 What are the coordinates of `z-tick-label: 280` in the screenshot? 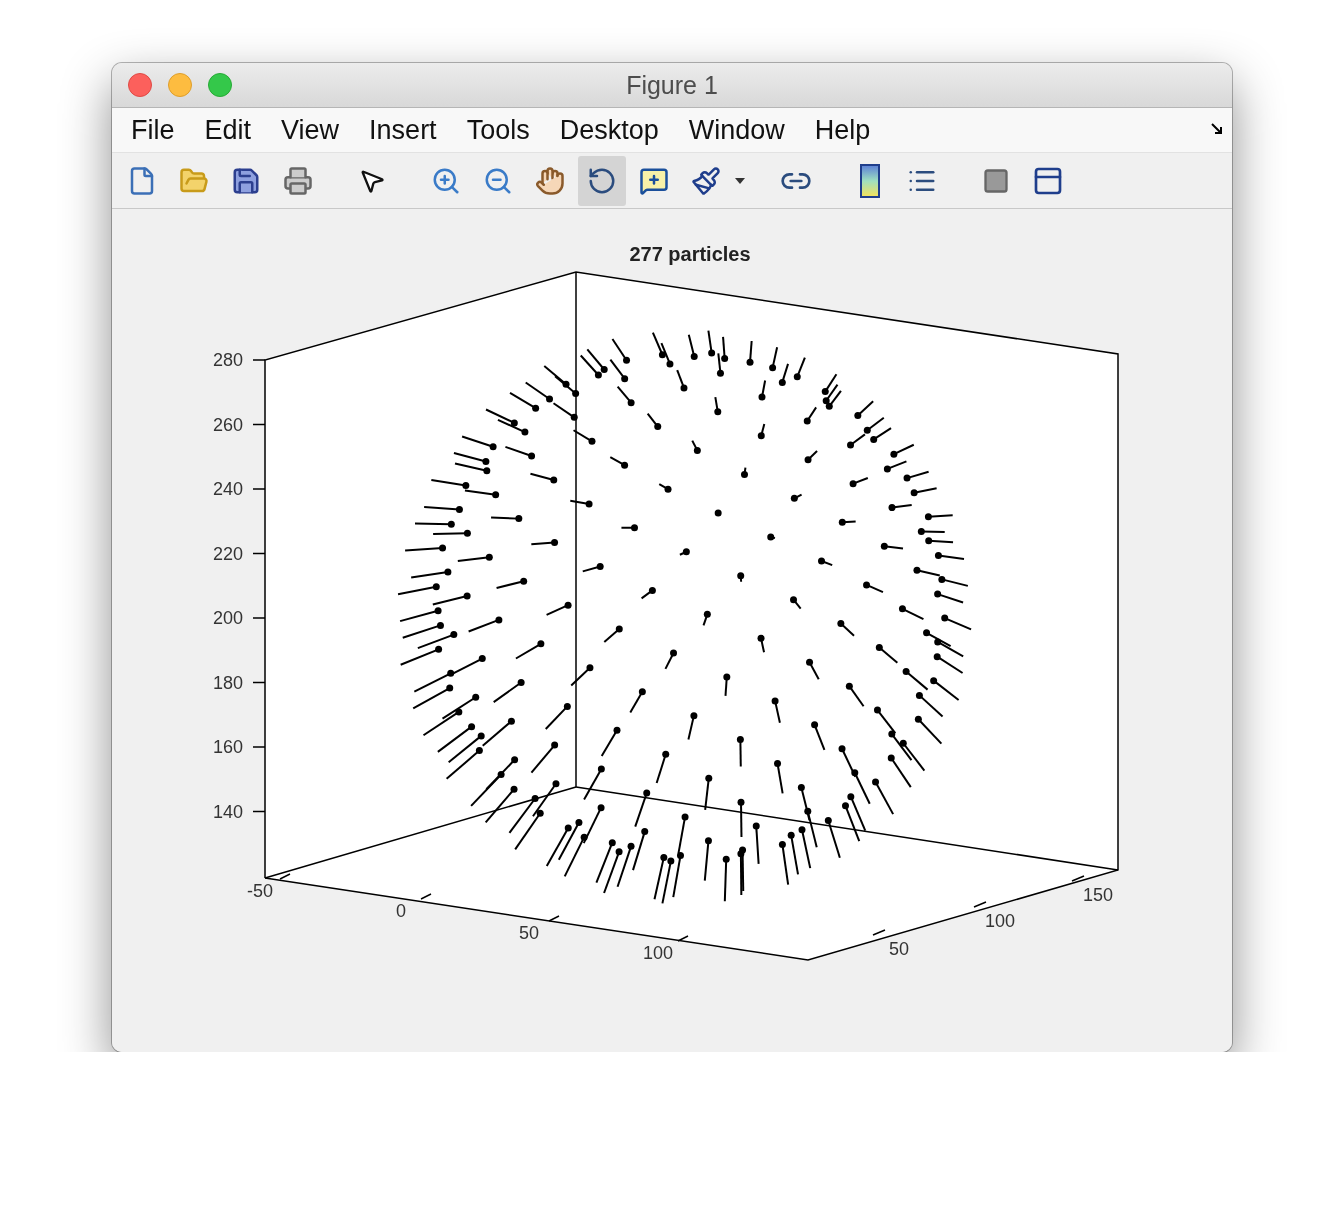 It's located at (227, 360).